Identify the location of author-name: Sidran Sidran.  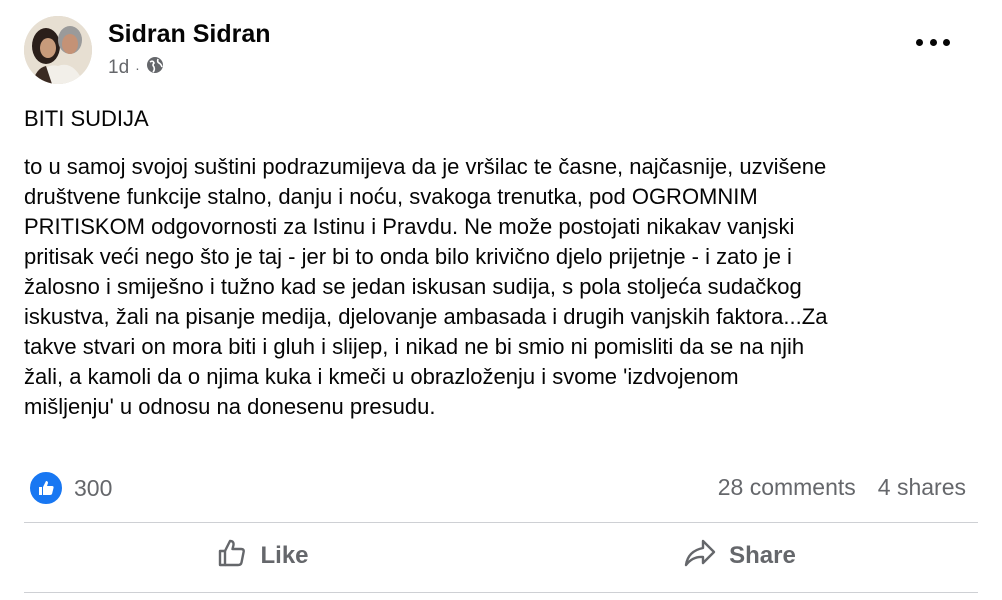
(189, 34).